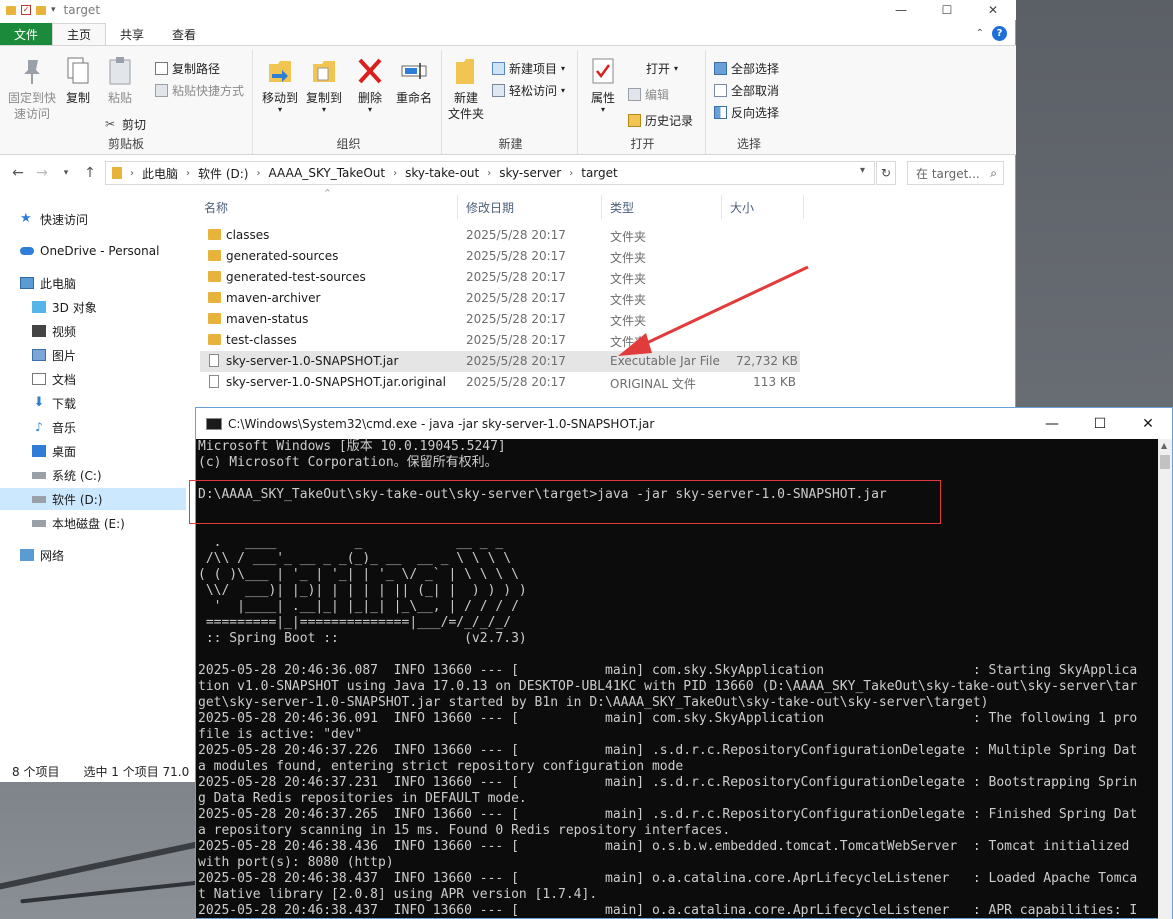 The height and width of the screenshot is (919, 1173). Describe the element at coordinates (327, 207) in the screenshot. I see `column-header-name: 名称` at that location.